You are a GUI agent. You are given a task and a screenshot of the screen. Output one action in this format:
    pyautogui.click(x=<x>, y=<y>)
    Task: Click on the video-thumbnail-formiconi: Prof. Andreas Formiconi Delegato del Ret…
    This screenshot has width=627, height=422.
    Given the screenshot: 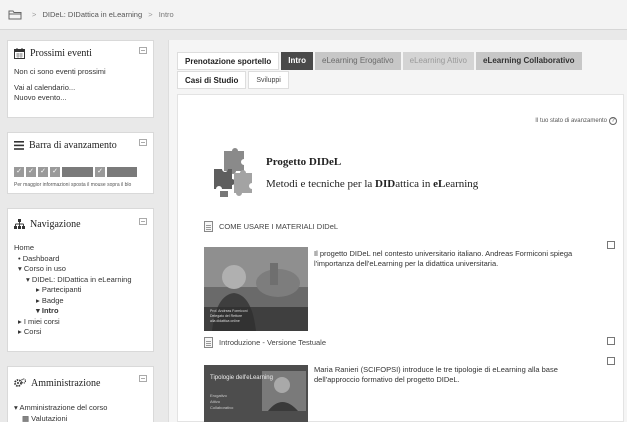 What is the action you would take?
    pyautogui.click(x=256, y=289)
    